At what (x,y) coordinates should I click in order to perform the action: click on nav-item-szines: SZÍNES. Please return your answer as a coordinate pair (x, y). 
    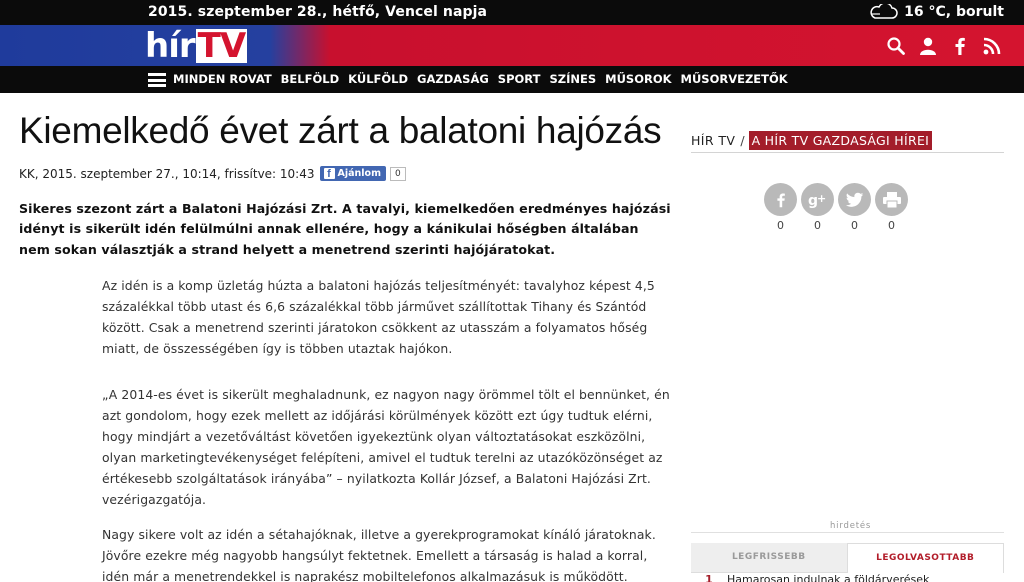
    Looking at the image, I should click on (572, 79).